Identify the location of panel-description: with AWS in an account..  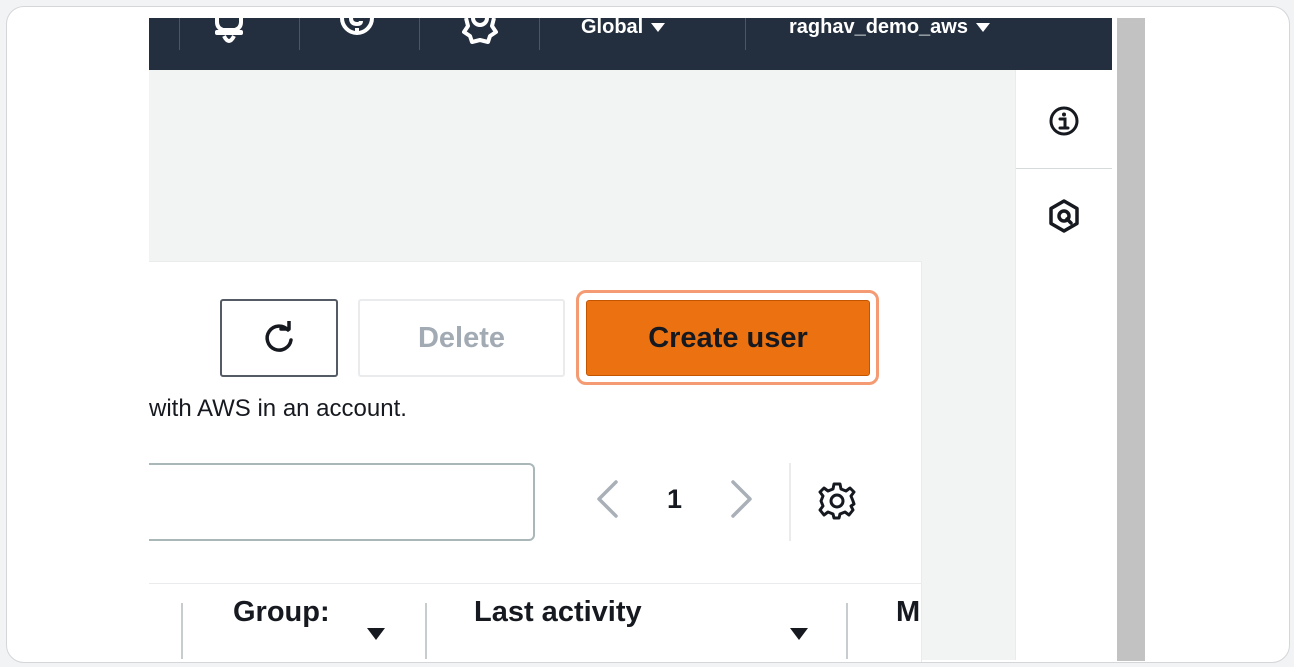
(278, 408).